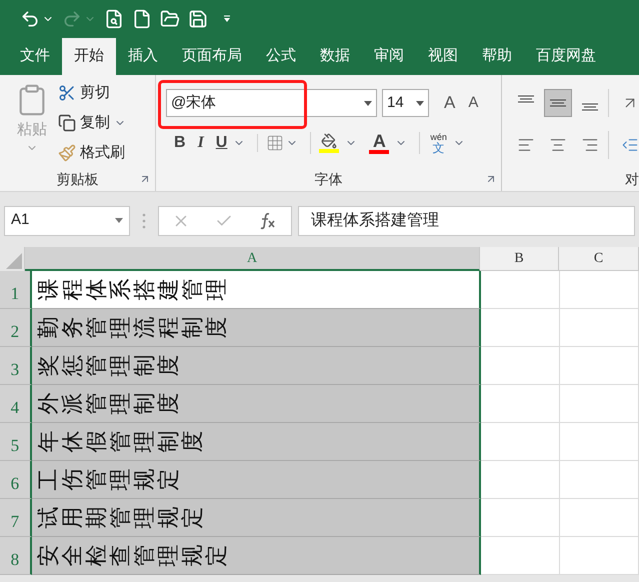 The width and height of the screenshot is (639, 582). What do you see at coordinates (257, 556) in the screenshot?
I see `table-cell: 安全检查管理规定` at bounding box center [257, 556].